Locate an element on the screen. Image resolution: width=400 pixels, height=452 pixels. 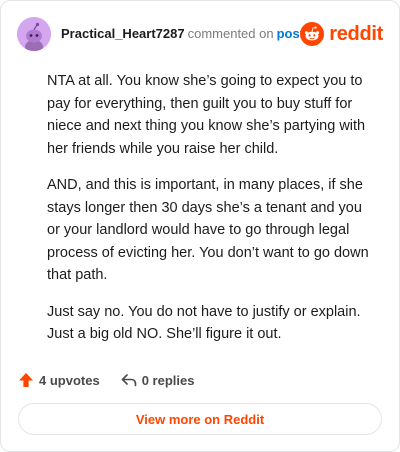
user-avatar is located at coordinates (34, 34).